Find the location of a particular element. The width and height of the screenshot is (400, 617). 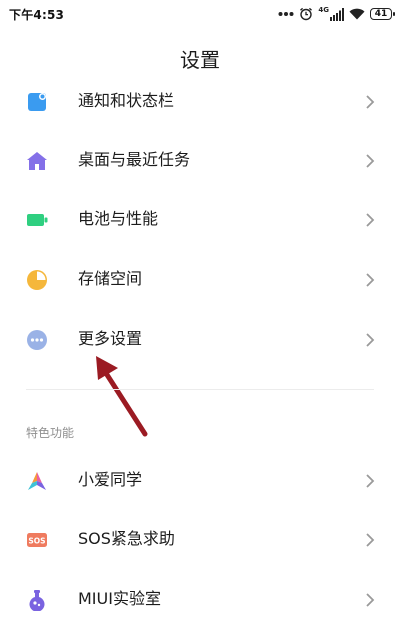

sos-icon: SOS is located at coordinates (37, 540).